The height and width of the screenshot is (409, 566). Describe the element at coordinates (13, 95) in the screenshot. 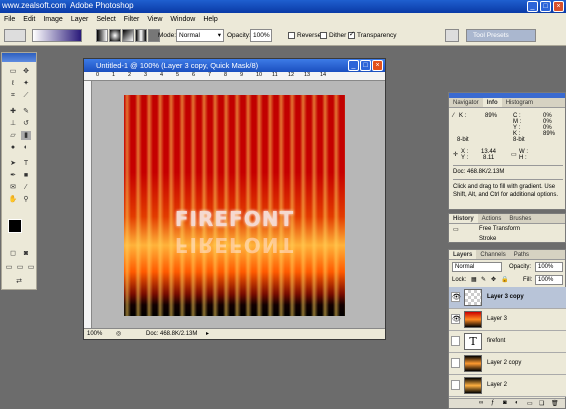

I see `crop-tool-icon: ⌗` at that location.